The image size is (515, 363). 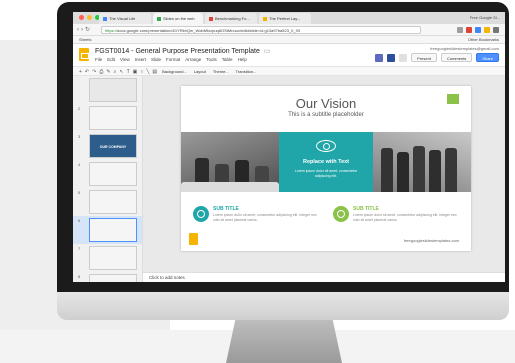 What do you see at coordinates (80, 72) in the screenshot?
I see `add-slide-icon: +` at bounding box center [80, 72].